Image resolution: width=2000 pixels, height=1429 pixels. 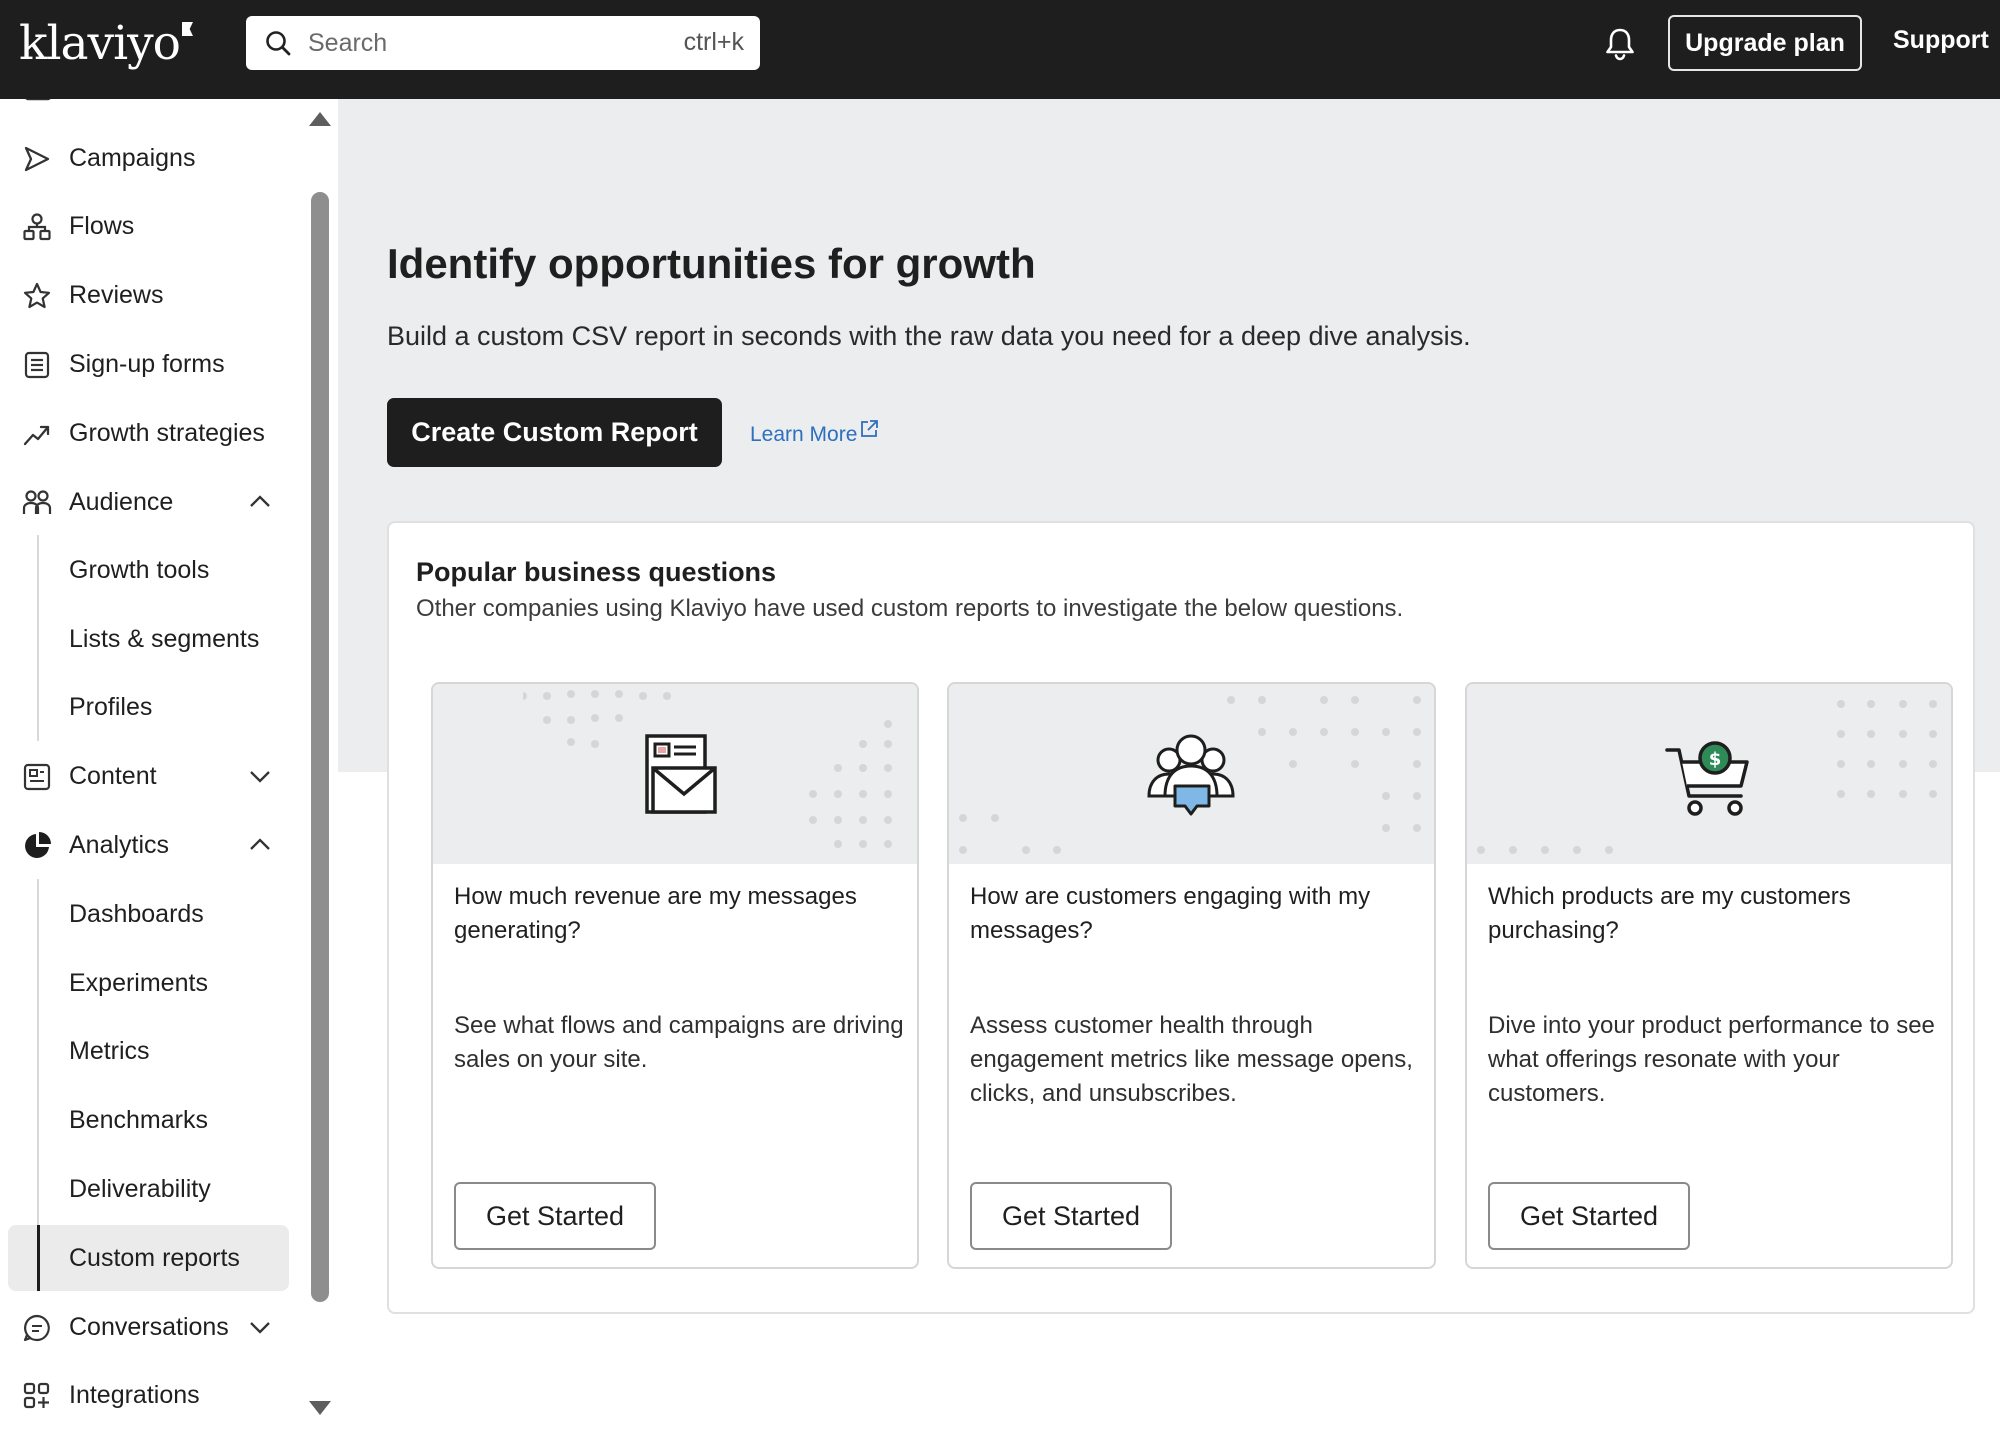 What do you see at coordinates (167, 432) in the screenshot?
I see `sidebar-item-label: Growth strategies` at bounding box center [167, 432].